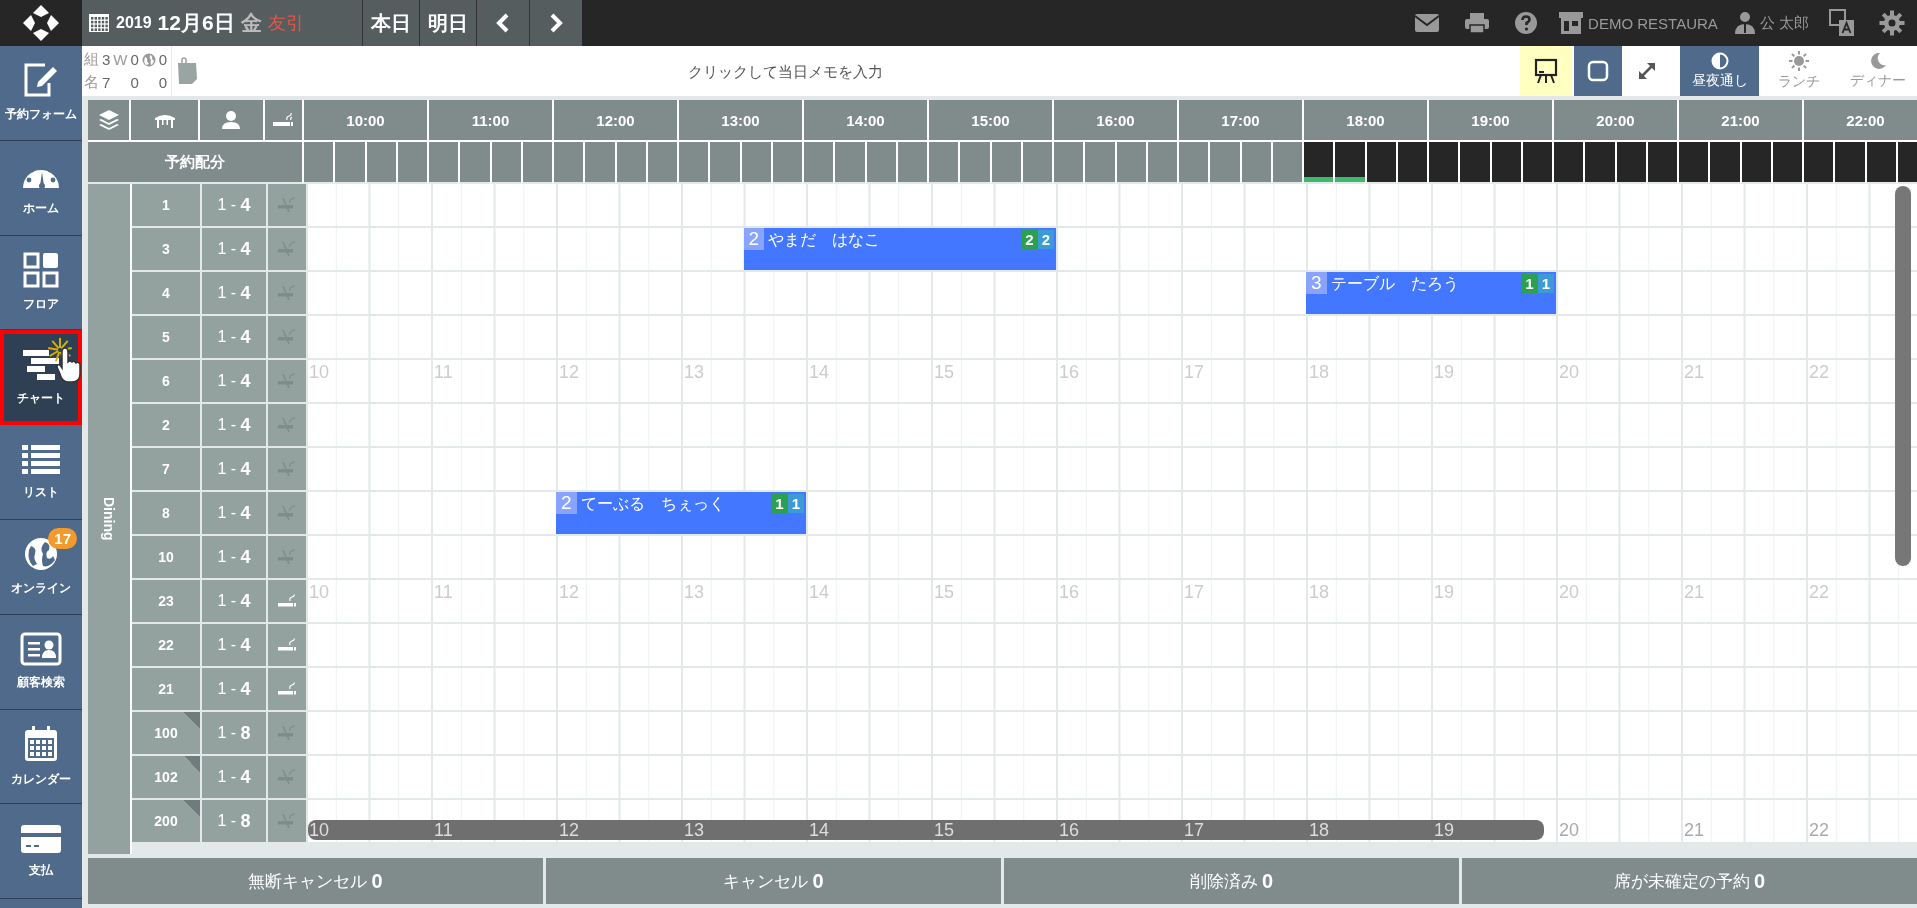 This screenshot has height=908, width=1917. I want to click on store-button: DEMO RESTAURA, so click(1638, 23).